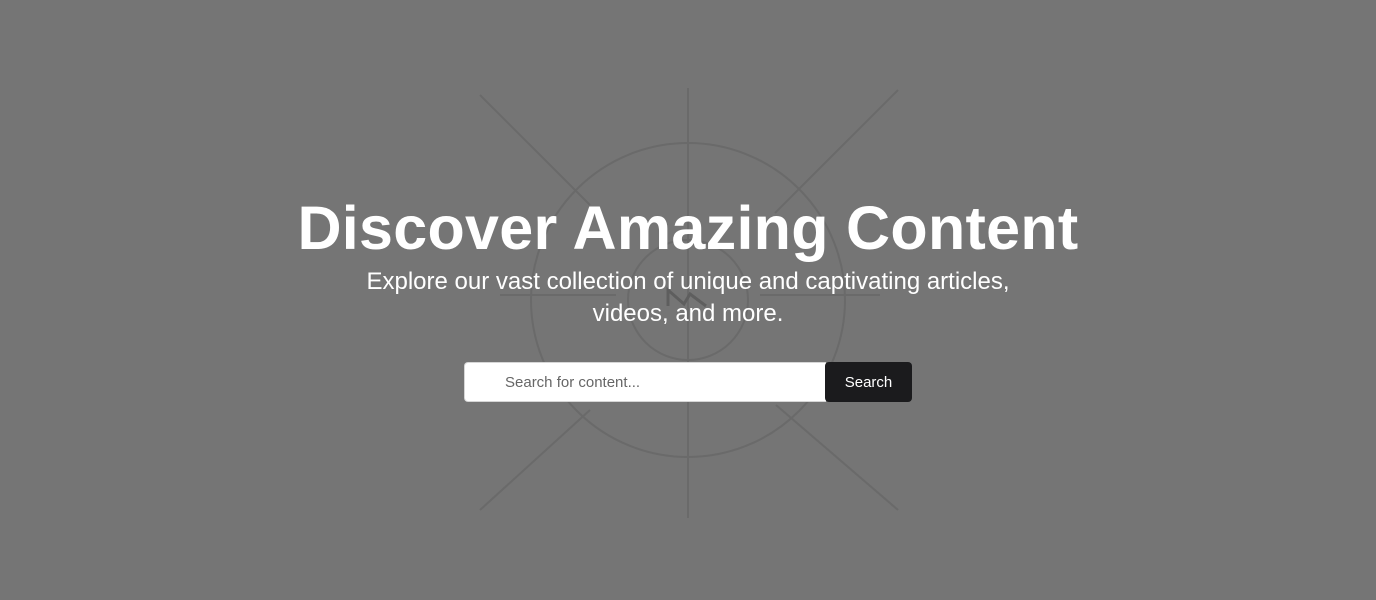 Image resolution: width=1376 pixels, height=600 pixels. Describe the element at coordinates (868, 382) in the screenshot. I see `search-button: Search` at that location.